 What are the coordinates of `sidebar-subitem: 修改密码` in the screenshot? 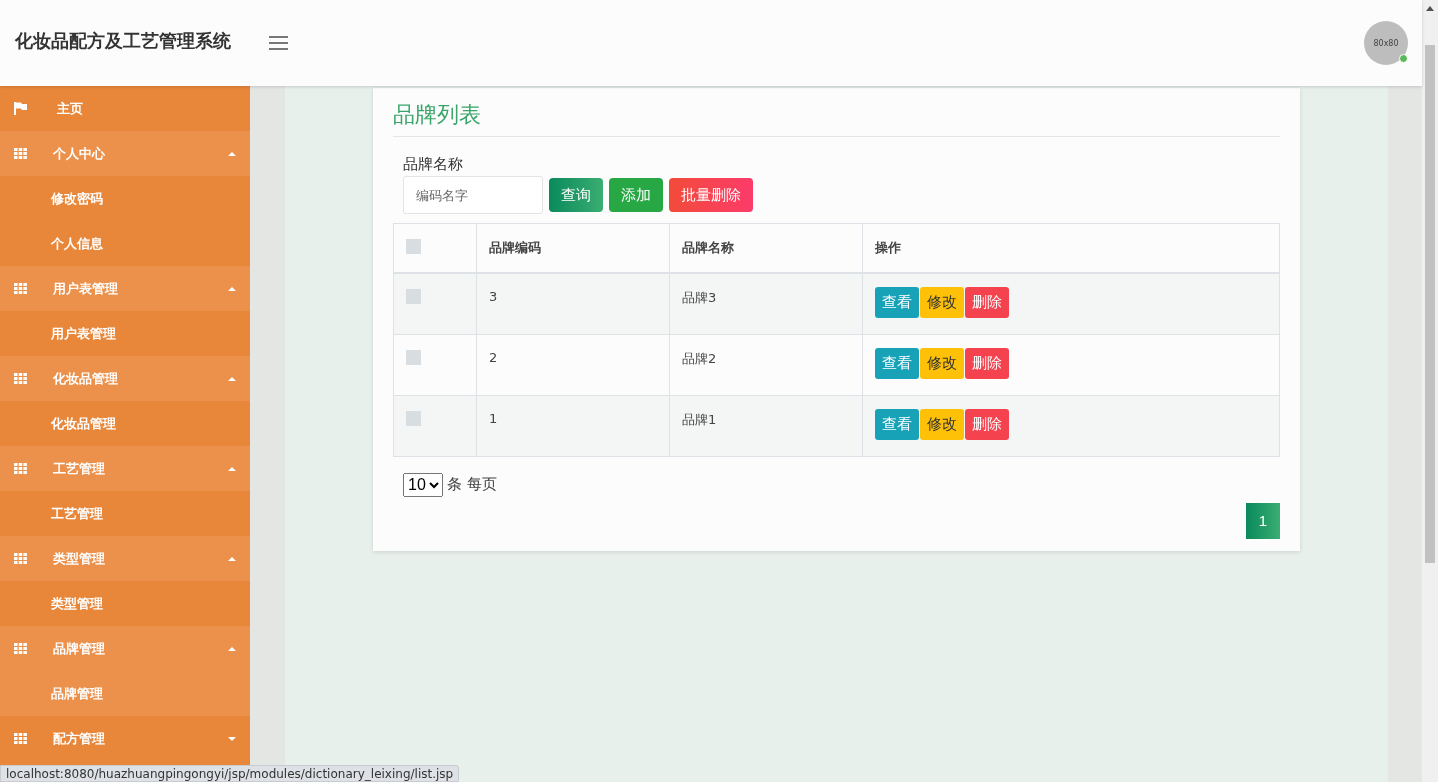 It's located at (125, 198).